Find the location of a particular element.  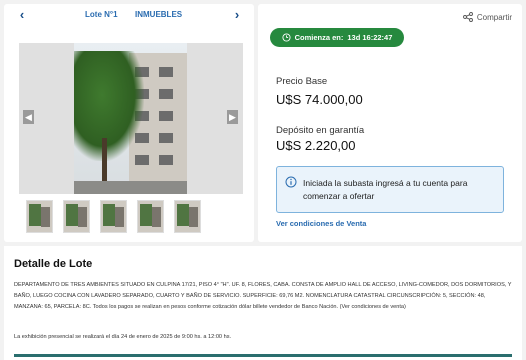

lot-navigation: ‹ Lote N°1 INMUEBLES › is located at coordinates (129, 16).